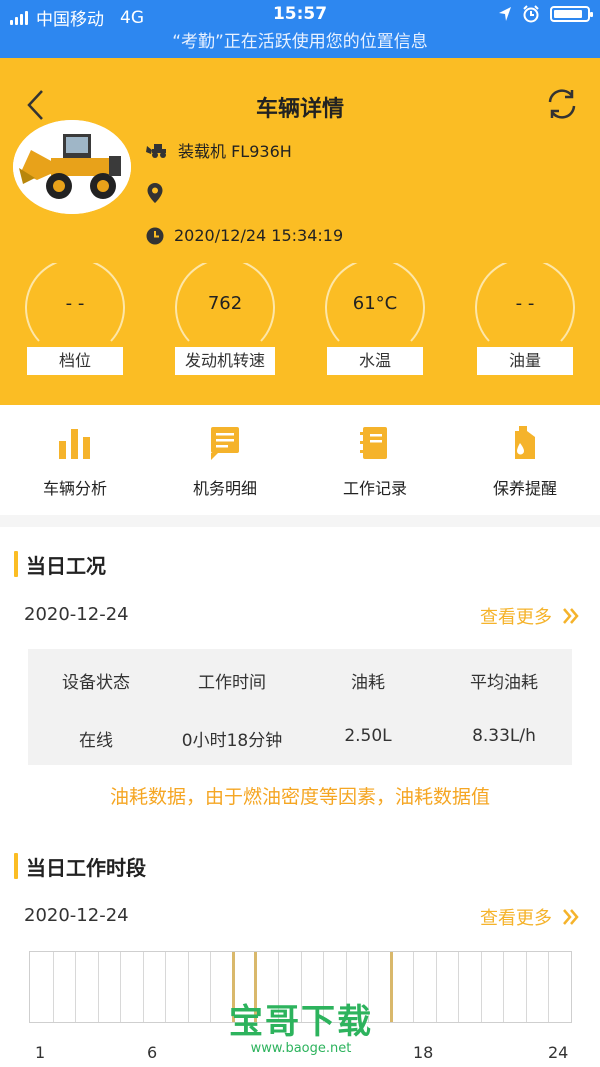 Image resolution: width=600 pixels, height=1067 pixels. I want to click on loader-image, so click(72, 167).